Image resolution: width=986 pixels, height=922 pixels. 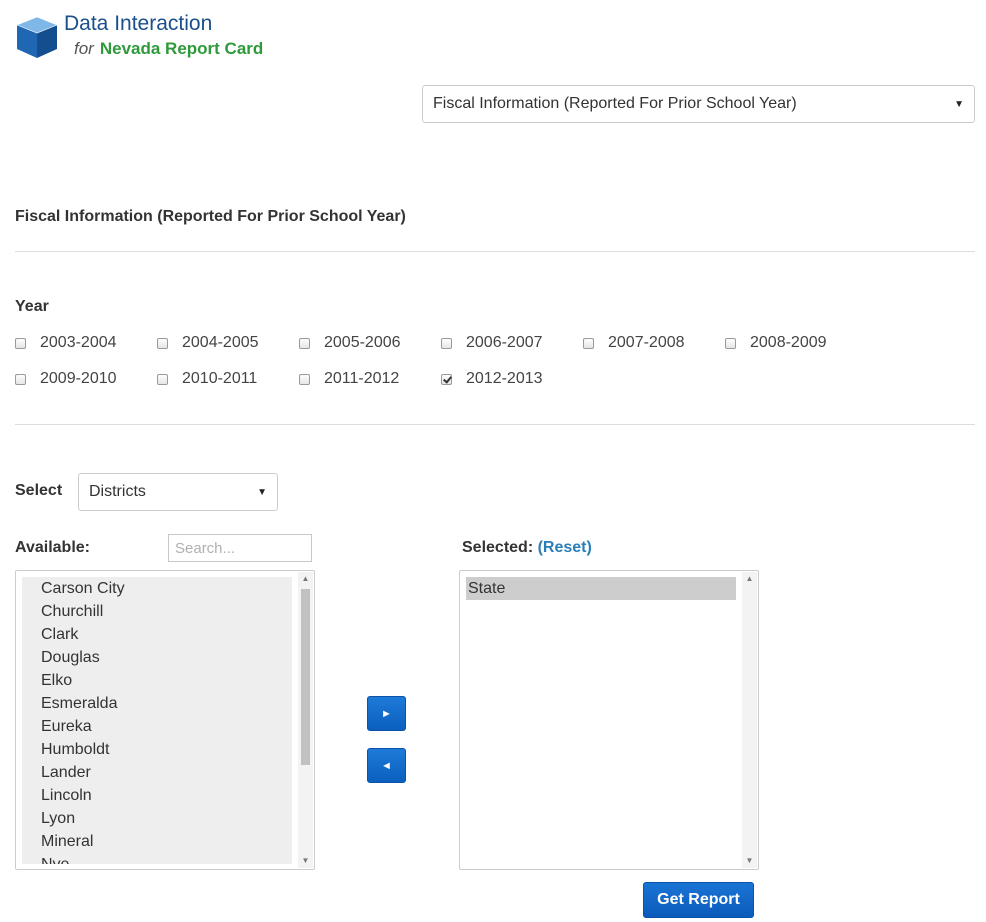 I want to click on cube-icon, so click(x=37, y=37).